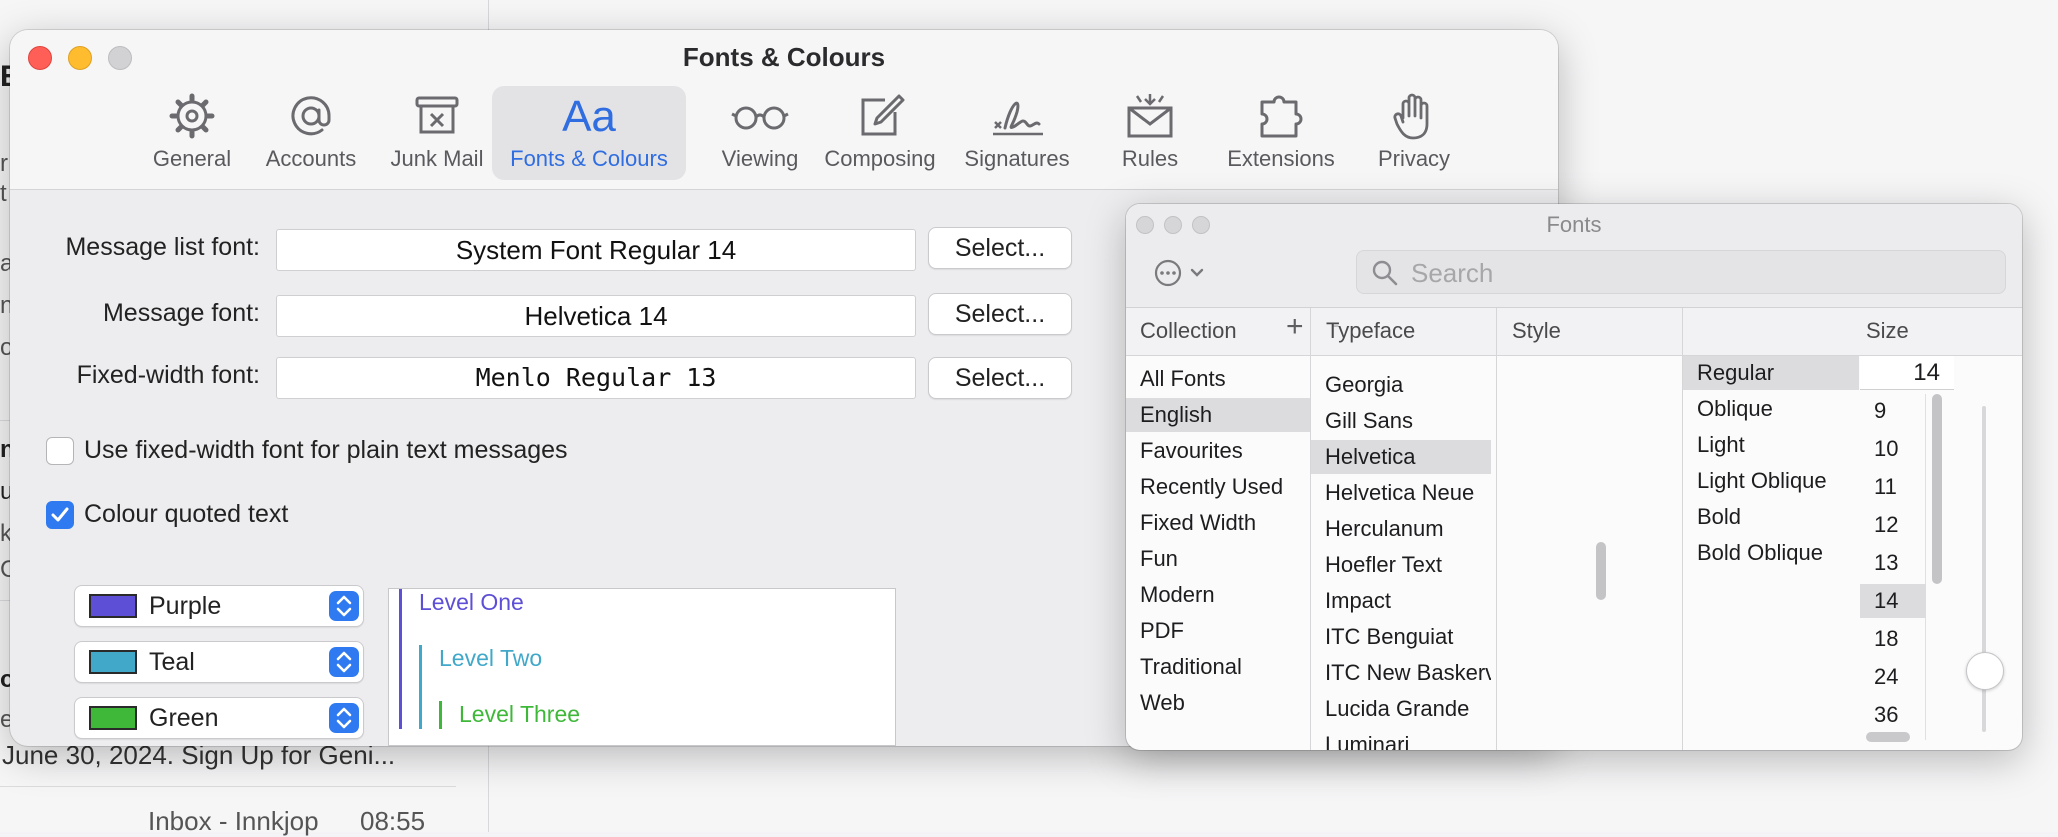 This screenshot has height=837, width=2058. What do you see at coordinates (437, 158) in the screenshot?
I see `tab-label: Junk Mail` at bounding box center [437, 158].